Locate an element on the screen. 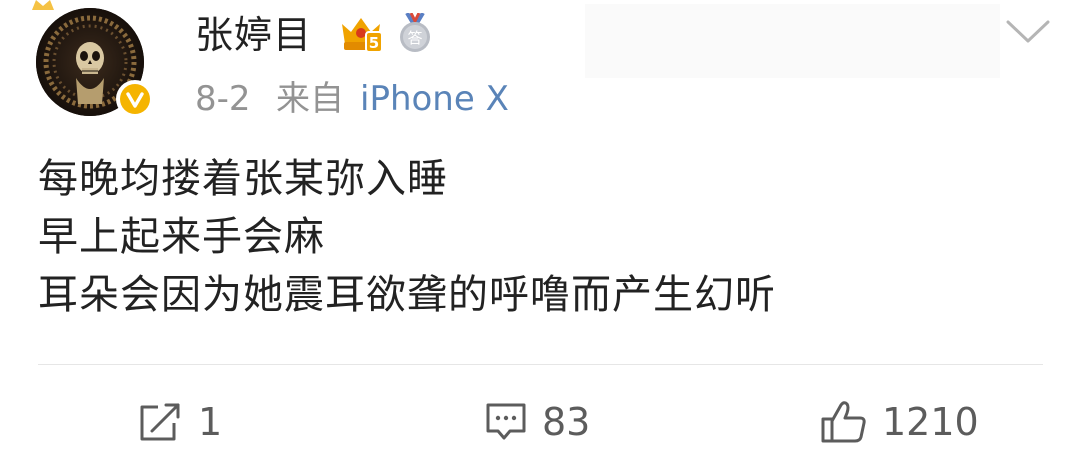  repost-icon is located at coordinates (160, 422).